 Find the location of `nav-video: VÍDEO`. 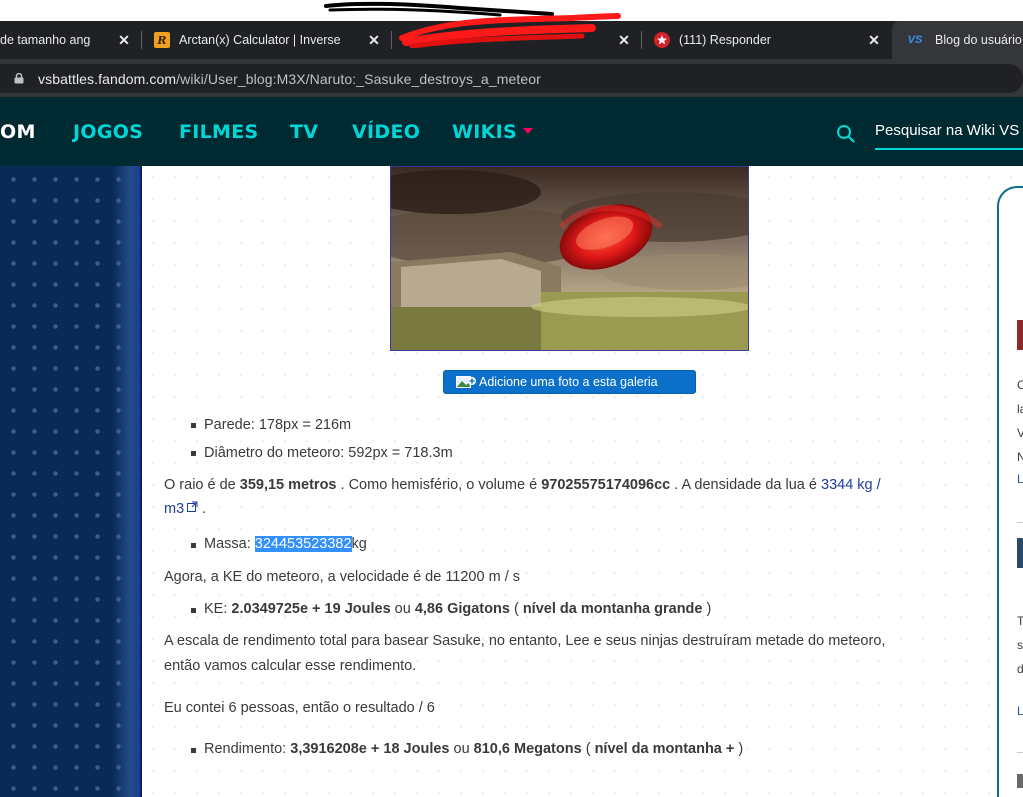

nav-video: VÍDEO is located at coordinates (386, 132).